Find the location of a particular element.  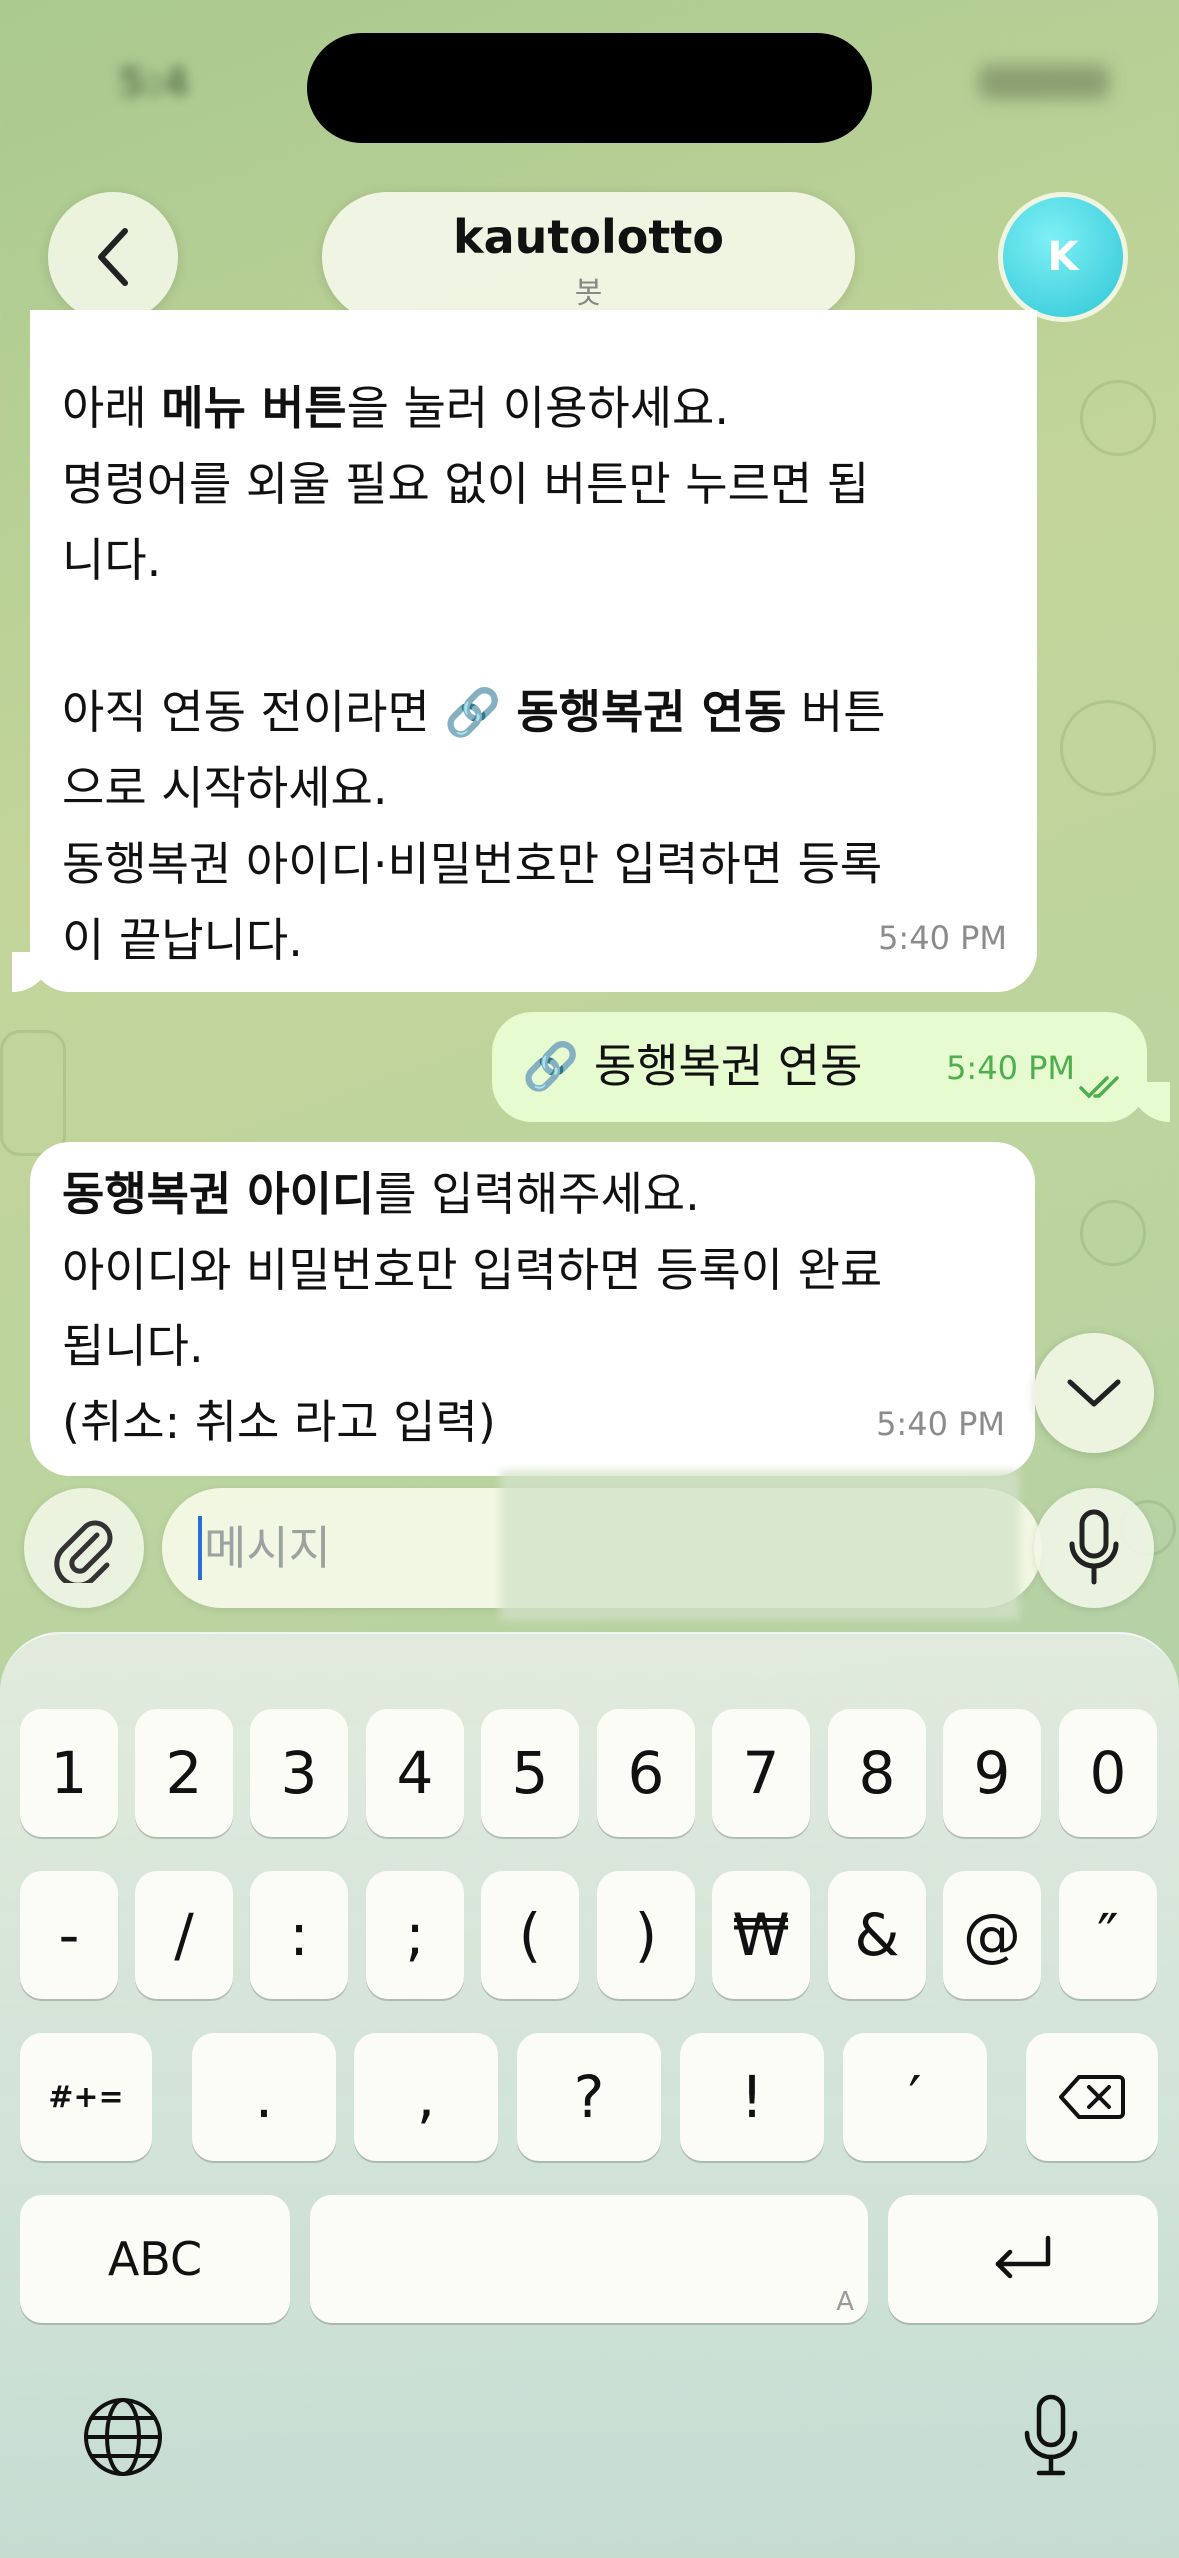

chevron-down-icon is located at coordinates (1094, 1393).